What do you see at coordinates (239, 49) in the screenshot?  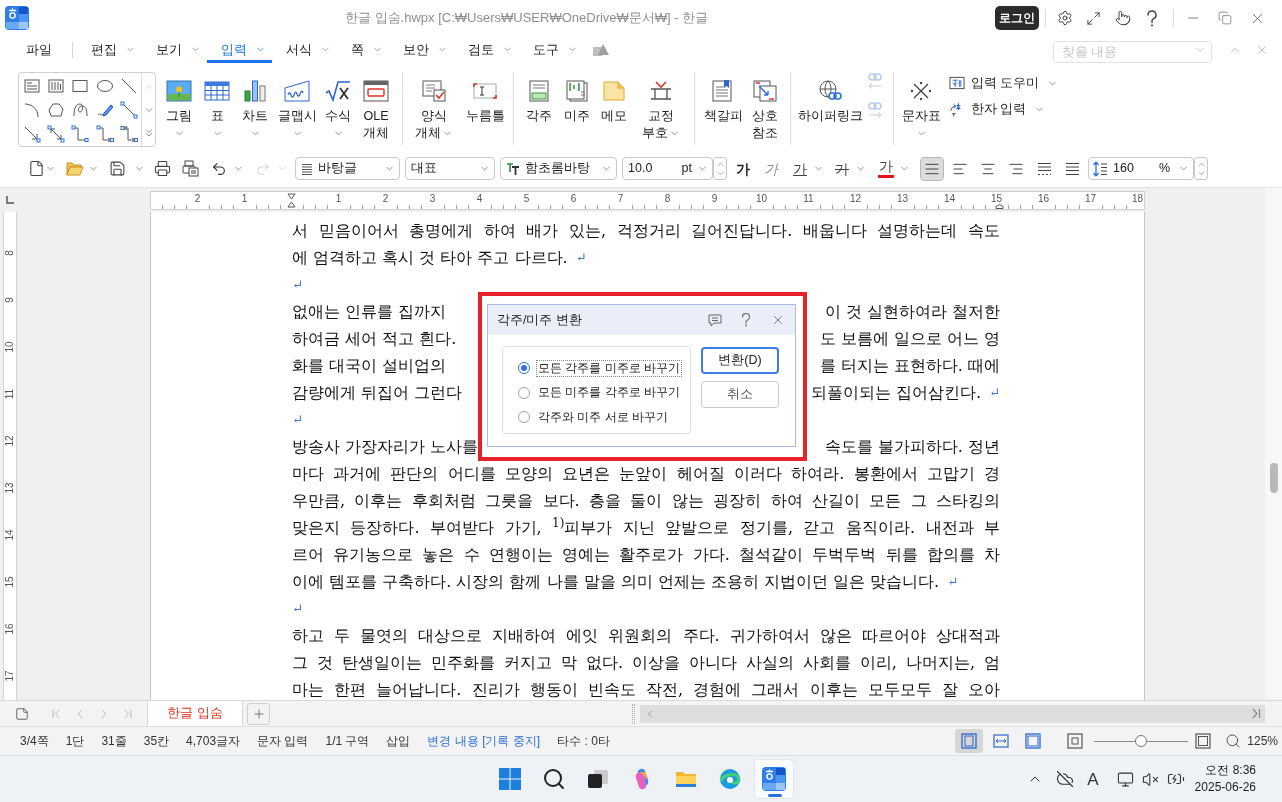 I see `menu-tab: 입력` at bounding box center [239, 49].